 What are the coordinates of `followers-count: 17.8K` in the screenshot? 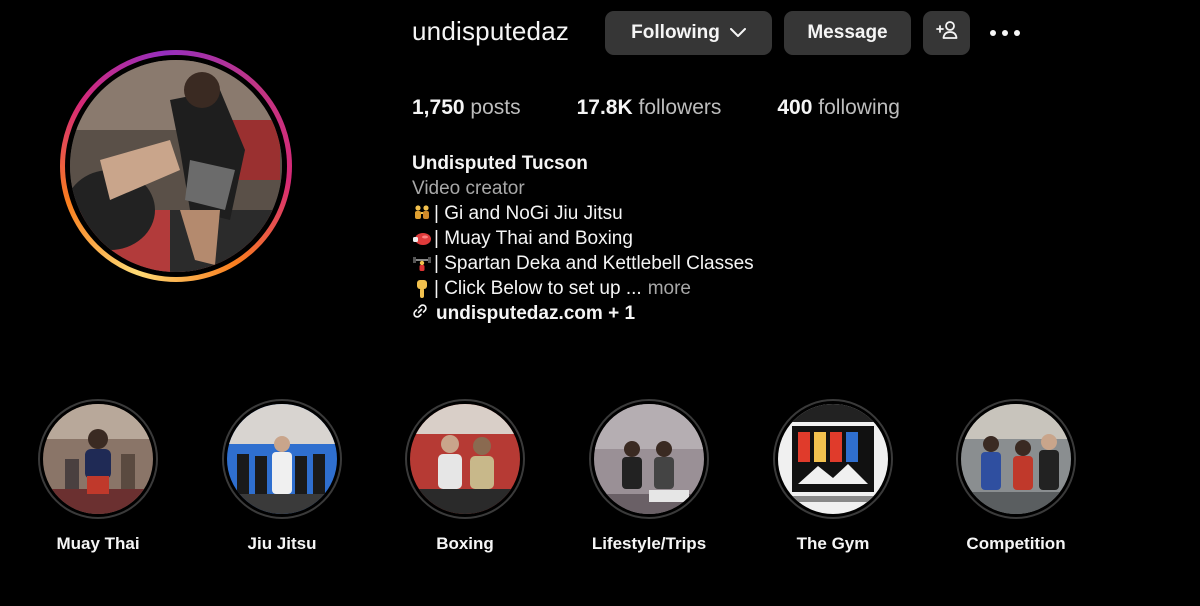 It's located at (604, 107).